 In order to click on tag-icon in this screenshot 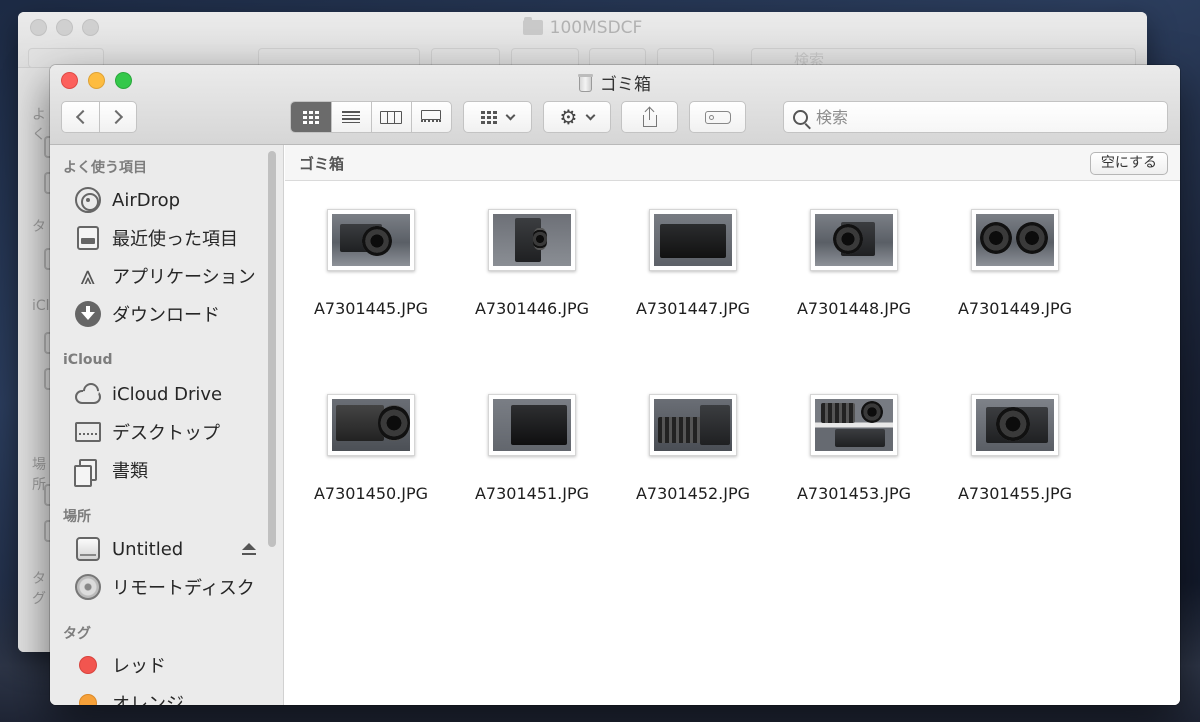, I will do `click(717, 117)`.